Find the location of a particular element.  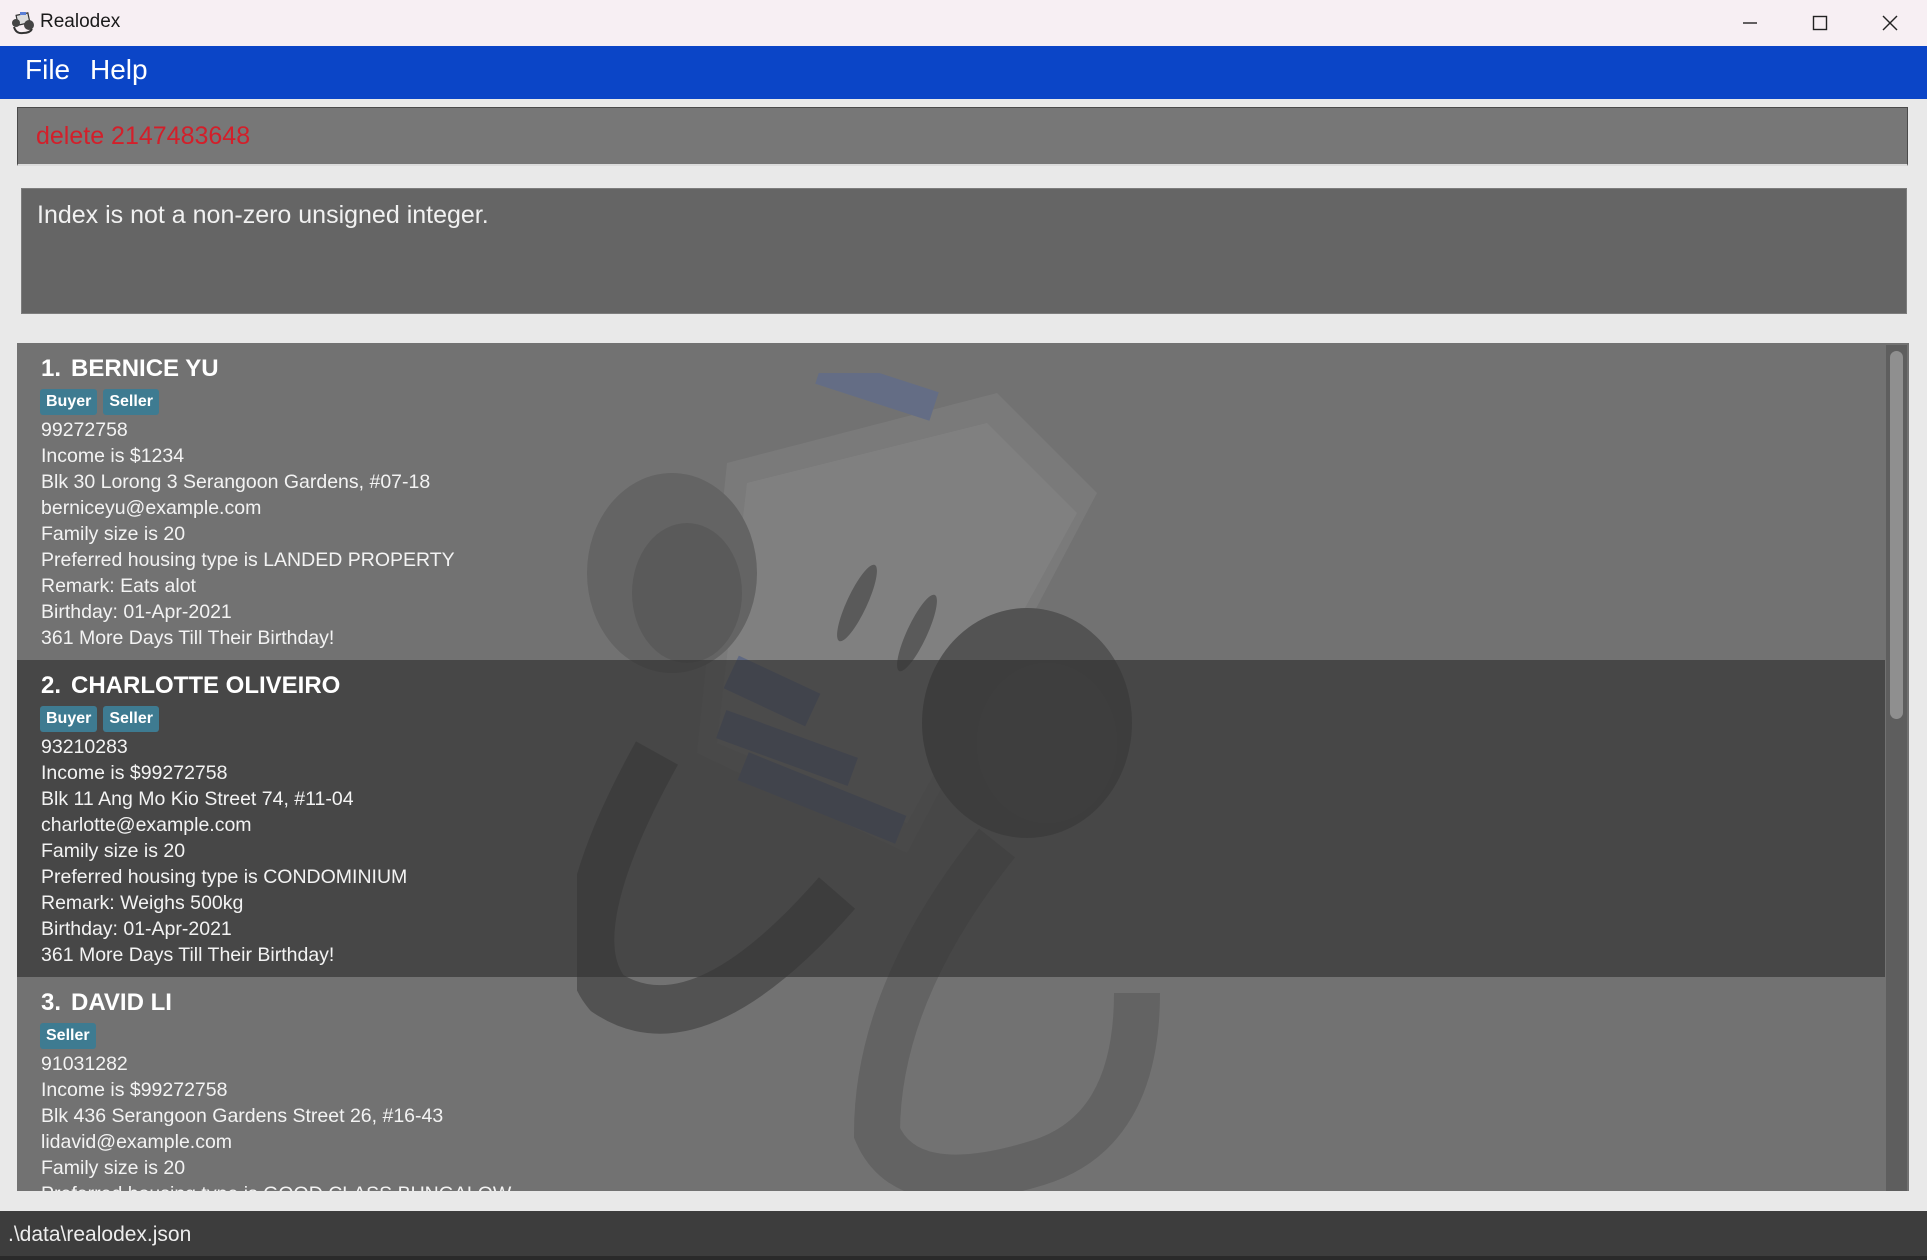

person-name: 3. DAVID LI is located at coordinates (106, 1003).